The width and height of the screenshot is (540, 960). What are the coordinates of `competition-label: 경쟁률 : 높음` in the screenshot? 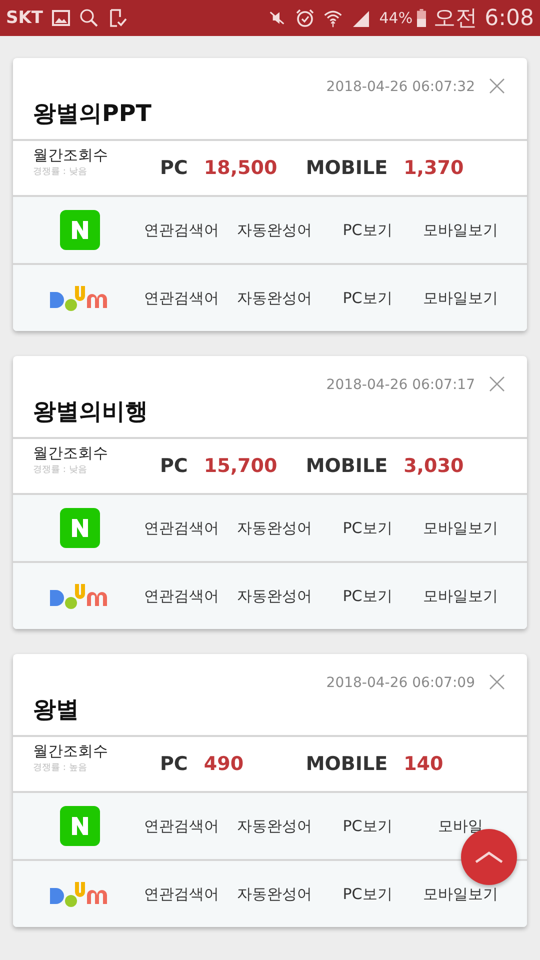 It's located at (60, 768).